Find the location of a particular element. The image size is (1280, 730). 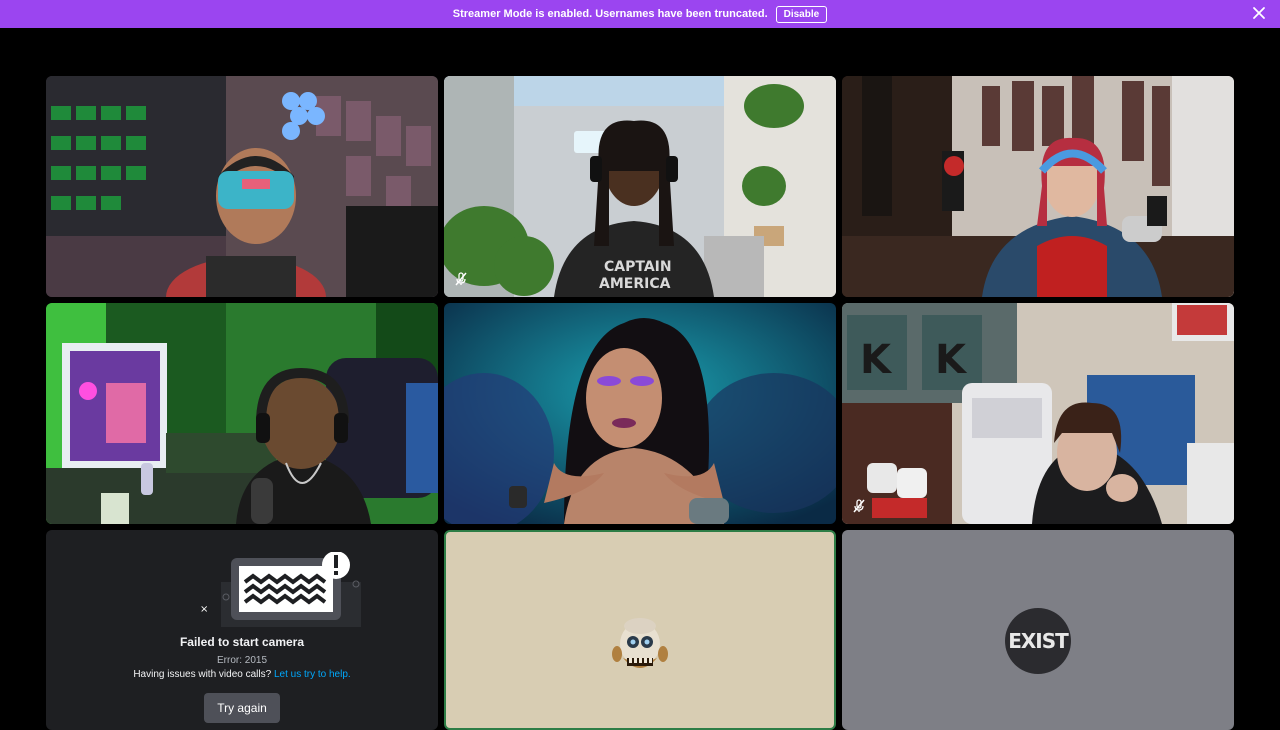

disable-streamer-mode-button: Disable is located at coordinates (801, 14).